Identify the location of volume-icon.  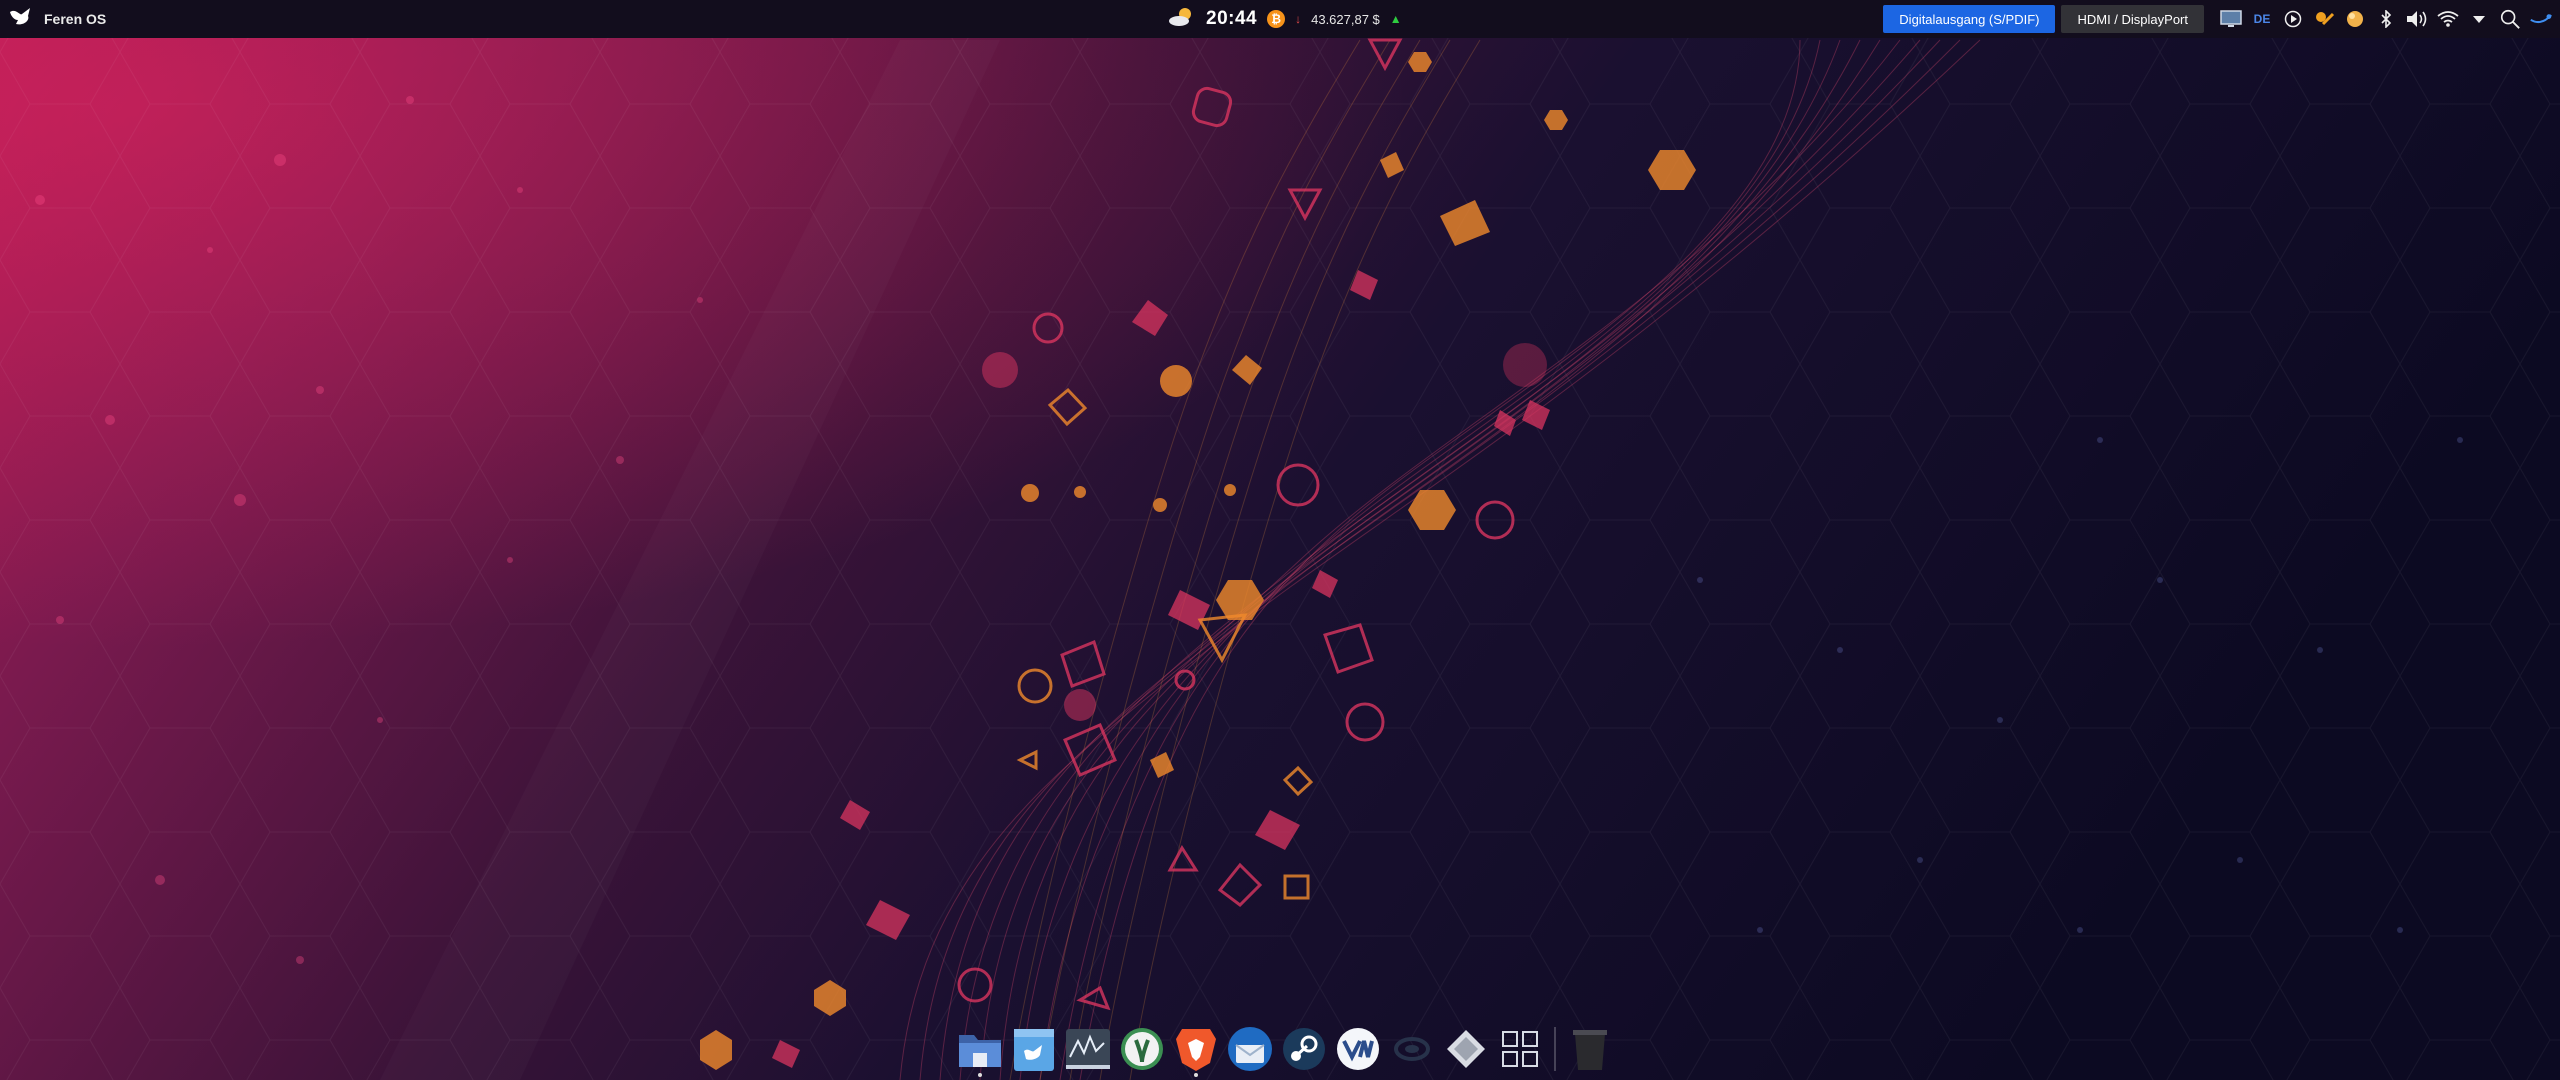
(2417, 19).